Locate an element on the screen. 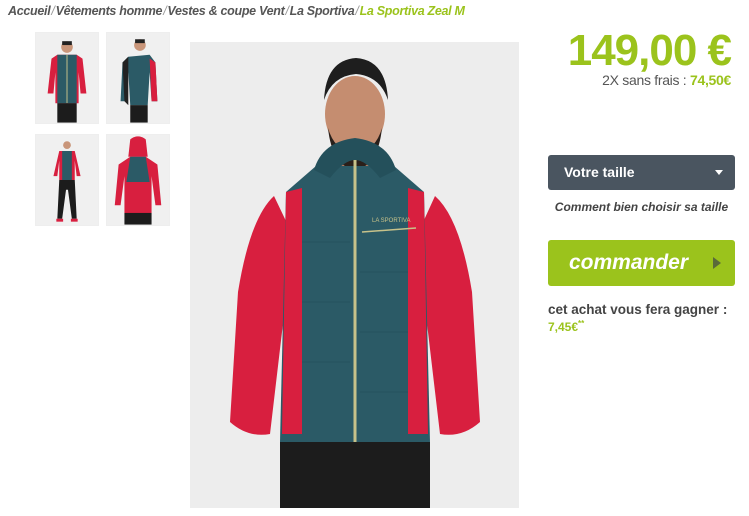 This screenshot has width=749, height=516. thumbnail-back-view is located at coordinates (138, 180).